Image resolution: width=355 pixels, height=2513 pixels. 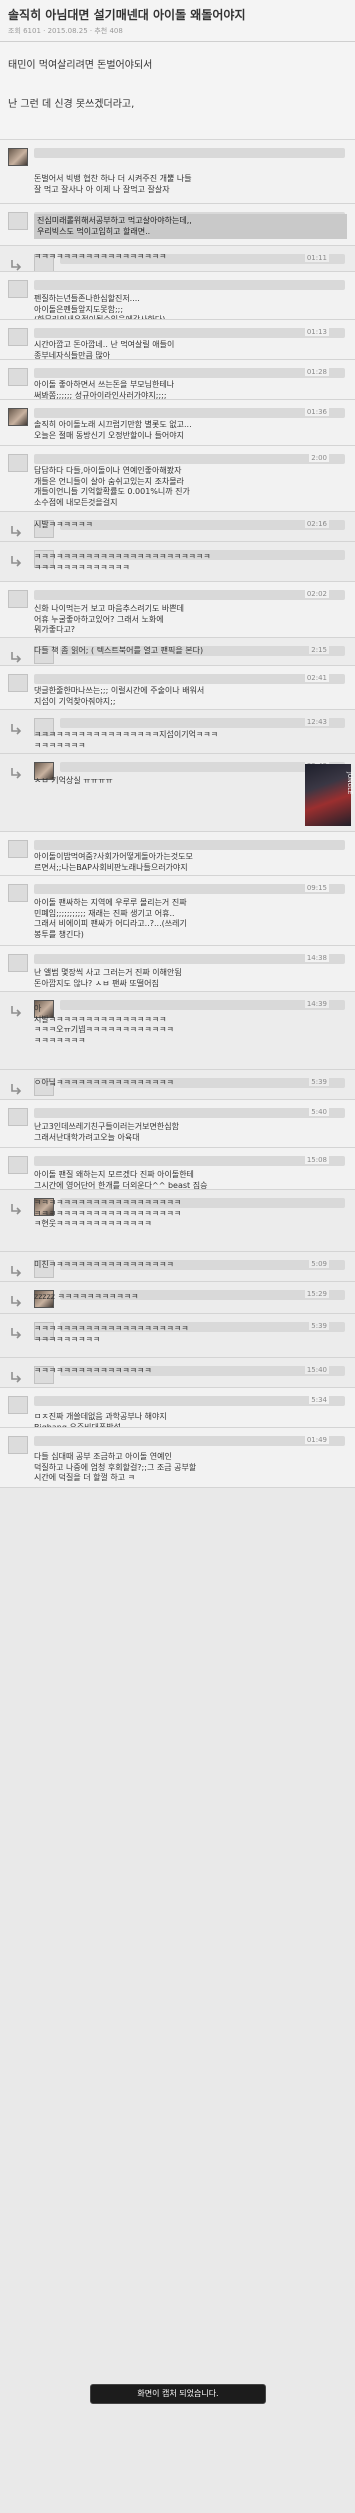 I want to click on comment-text: ㅋㅋㅋㅋㅋㅋㅋㅋㅋㅋㅋㅋㅋㅋㅋㅋㅋㅋㅋㅋㅋ ㅋㅋㅋㅋㅋㅋㅋㅋㅋ, so click(x=111, y=1334).